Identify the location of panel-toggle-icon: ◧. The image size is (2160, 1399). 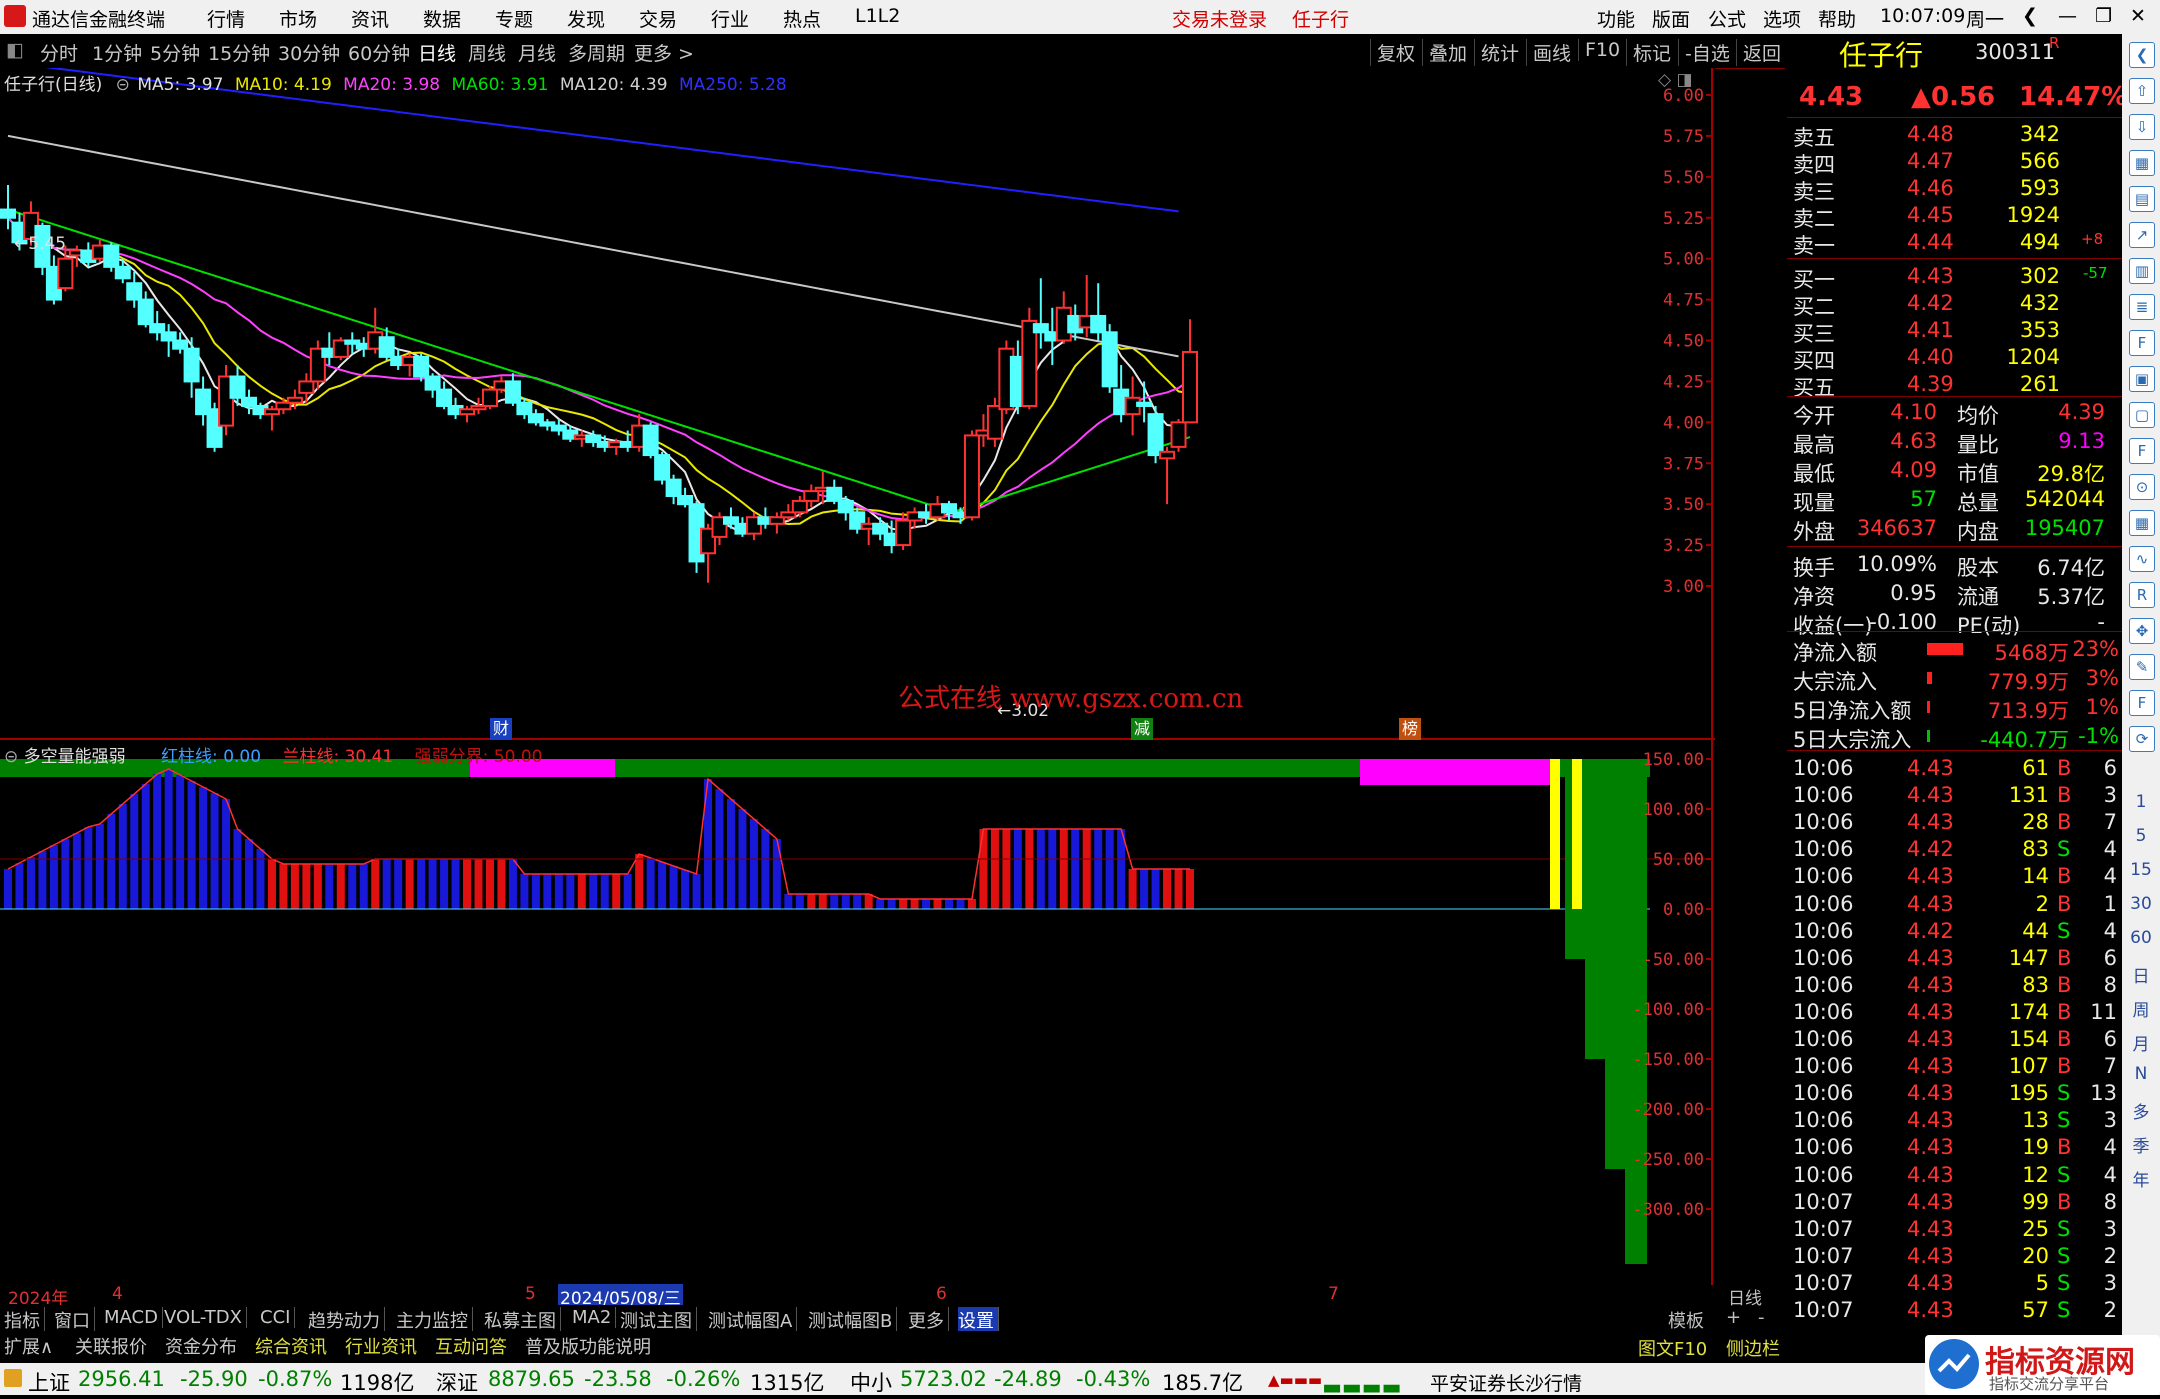
(15, 50).